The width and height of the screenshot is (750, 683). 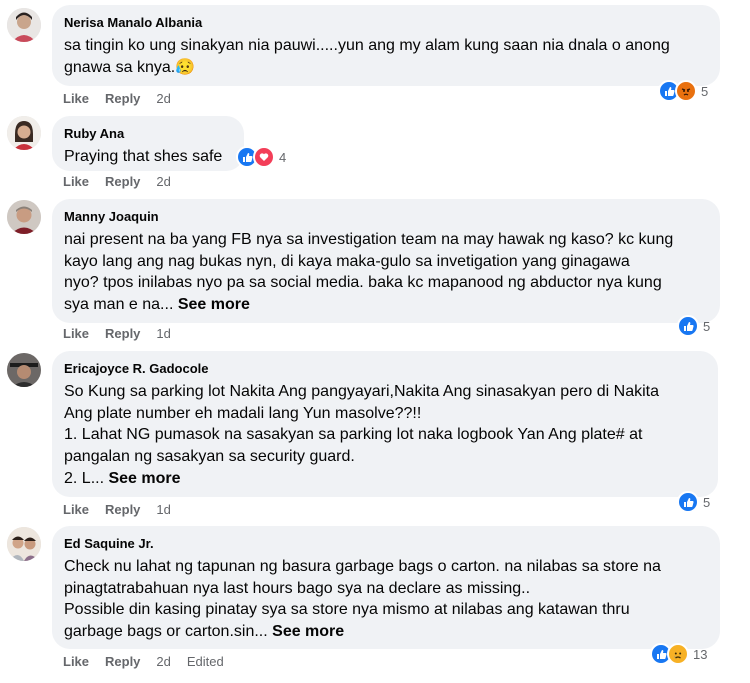 What do you see at coordinates (385, 479) in the screenshot?
I see `comment-line: 2. L... See more` at bounding box center [385, 479].